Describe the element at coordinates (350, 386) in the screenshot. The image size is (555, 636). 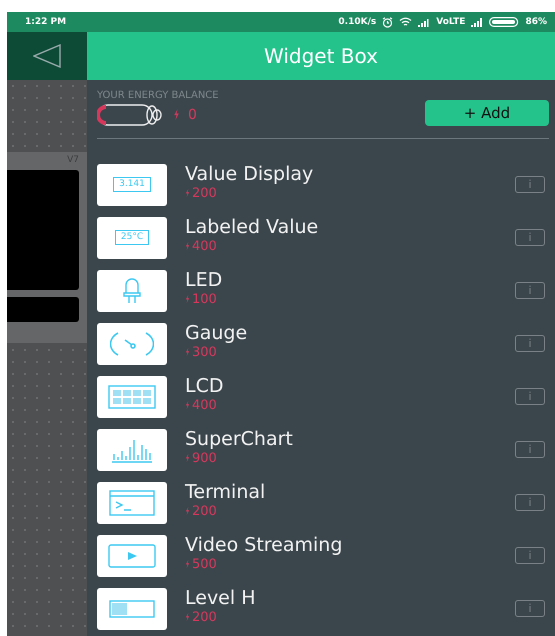
I see `widget-name: LCD` at that location.